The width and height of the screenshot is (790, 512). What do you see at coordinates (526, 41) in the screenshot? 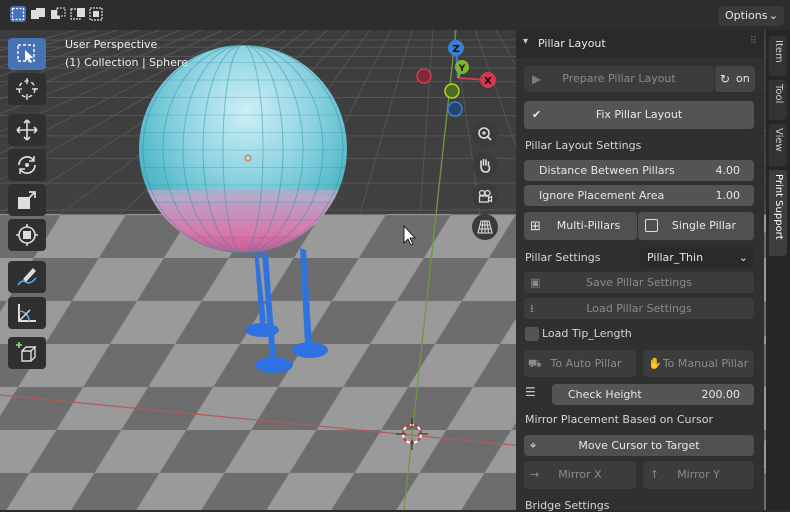
I see `collapse-chevron-icon: ▾` at bounding box center [526, 41].